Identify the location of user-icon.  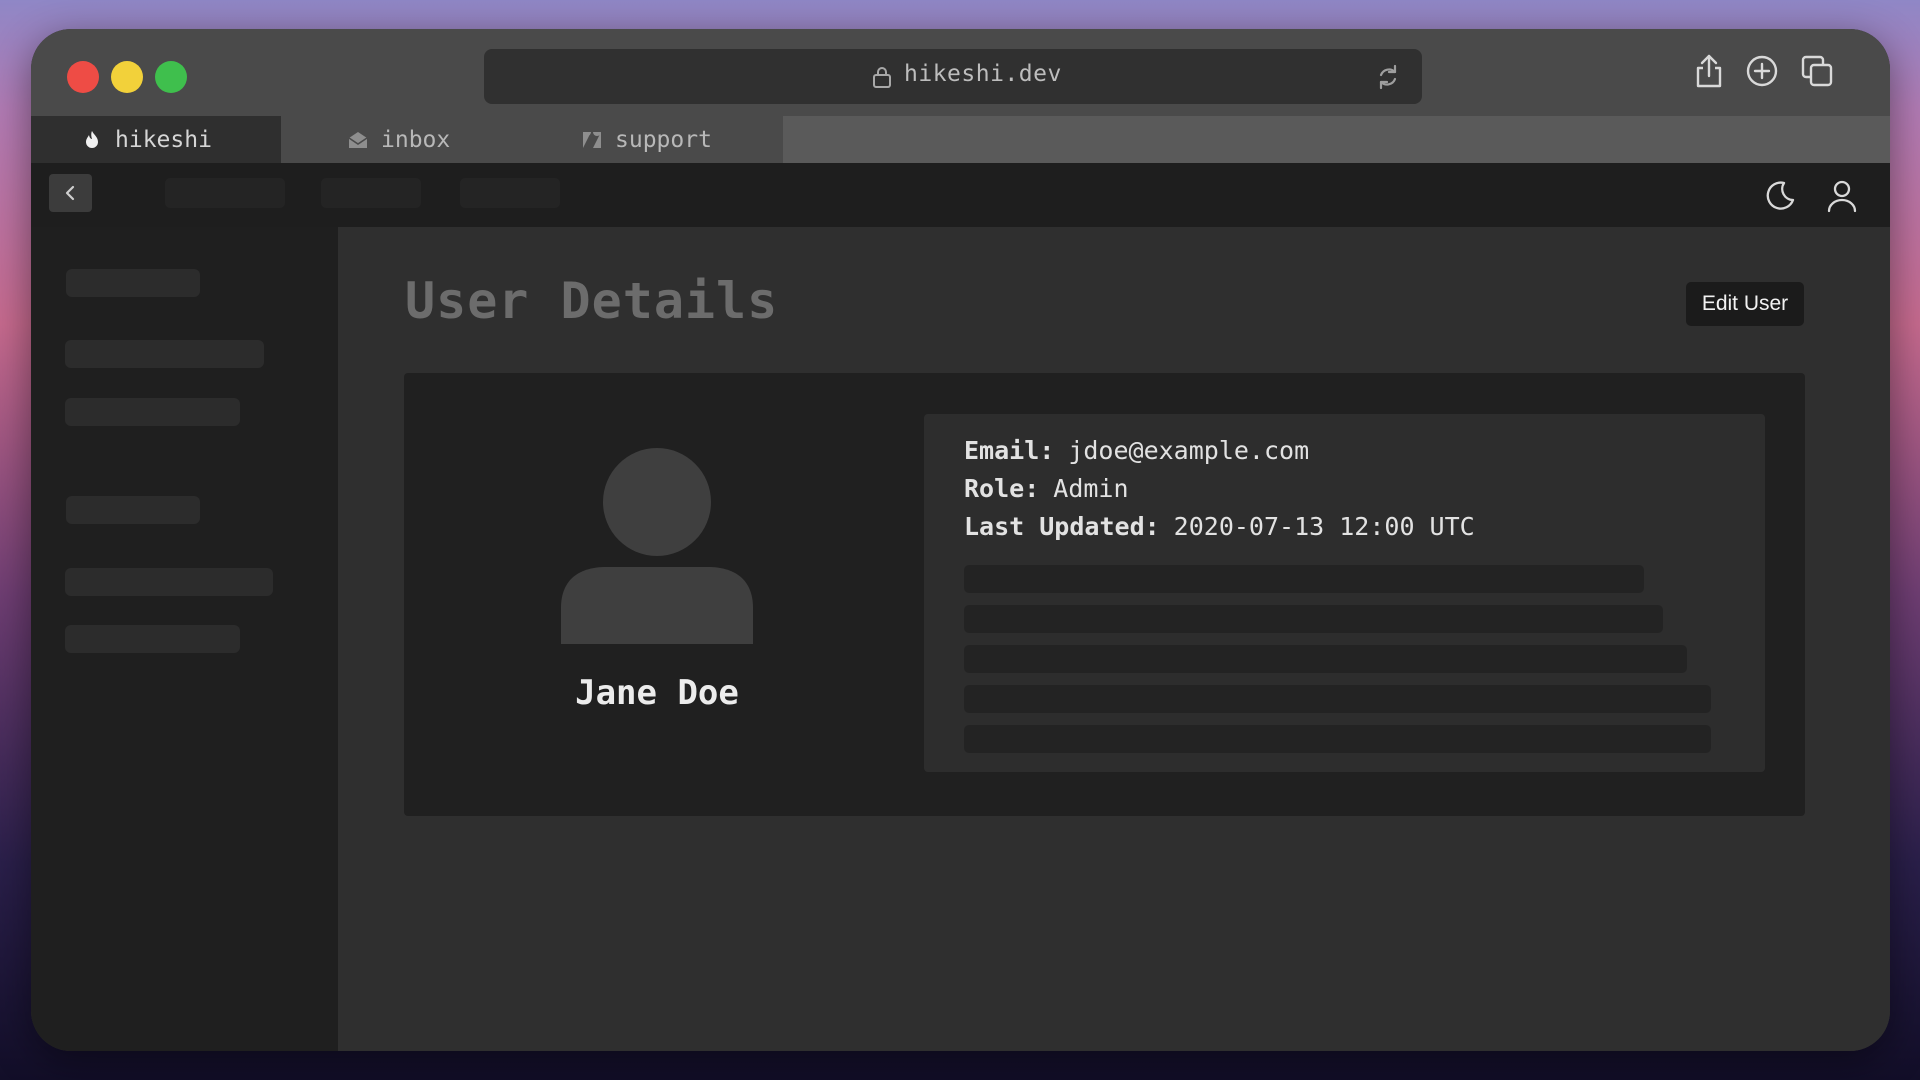
(1842, 196).